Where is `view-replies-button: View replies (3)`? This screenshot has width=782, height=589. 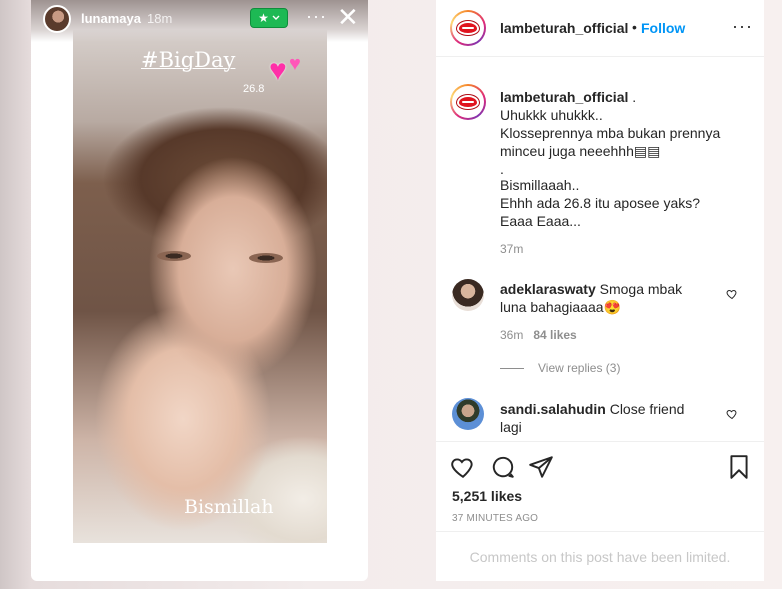
view-replies-button: View replies (3) is located at coordinates (560, 368).